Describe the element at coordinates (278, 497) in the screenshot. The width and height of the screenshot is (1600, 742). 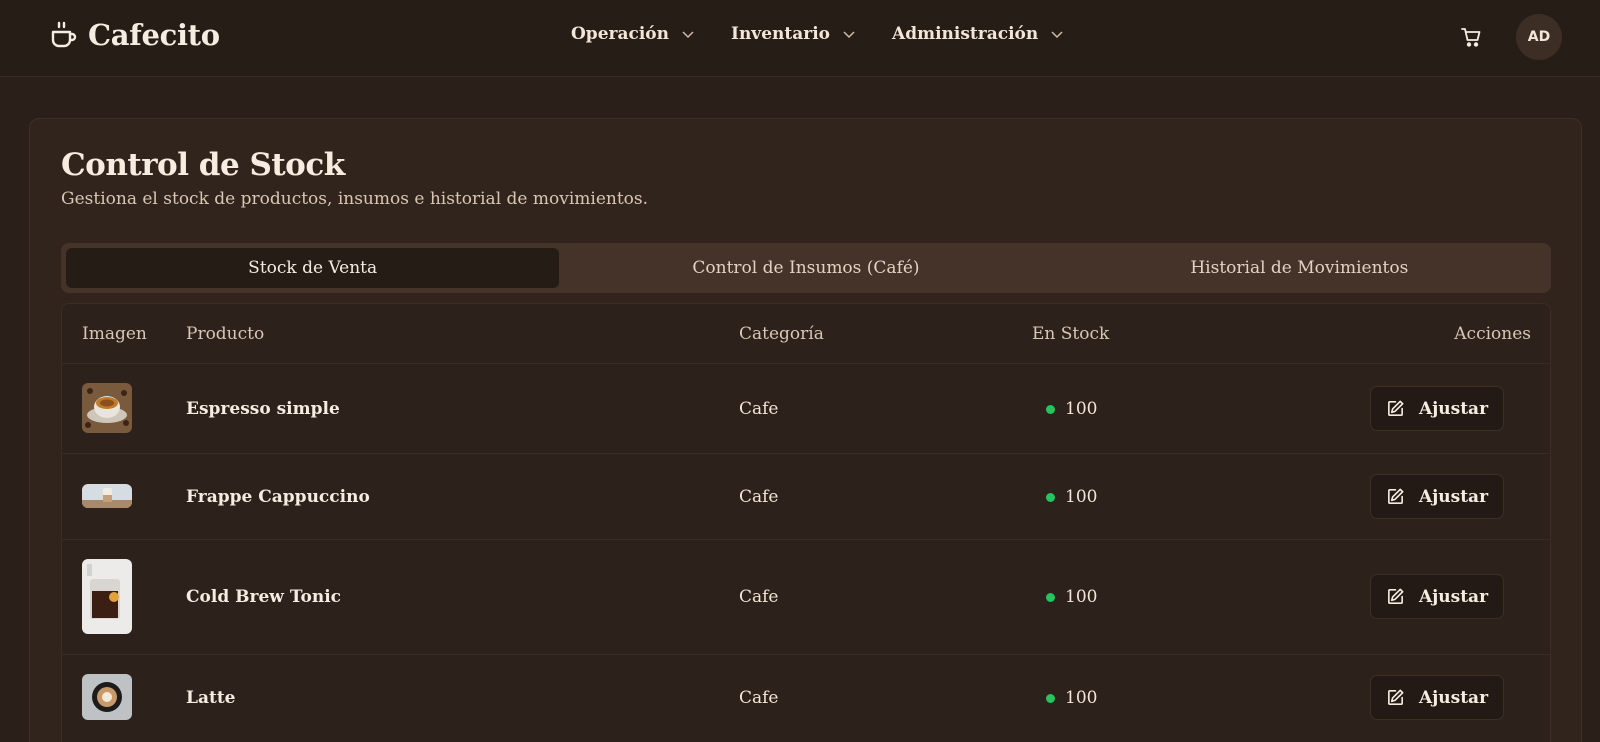
I see `product-name: Frappe Cappuccino` at that location.